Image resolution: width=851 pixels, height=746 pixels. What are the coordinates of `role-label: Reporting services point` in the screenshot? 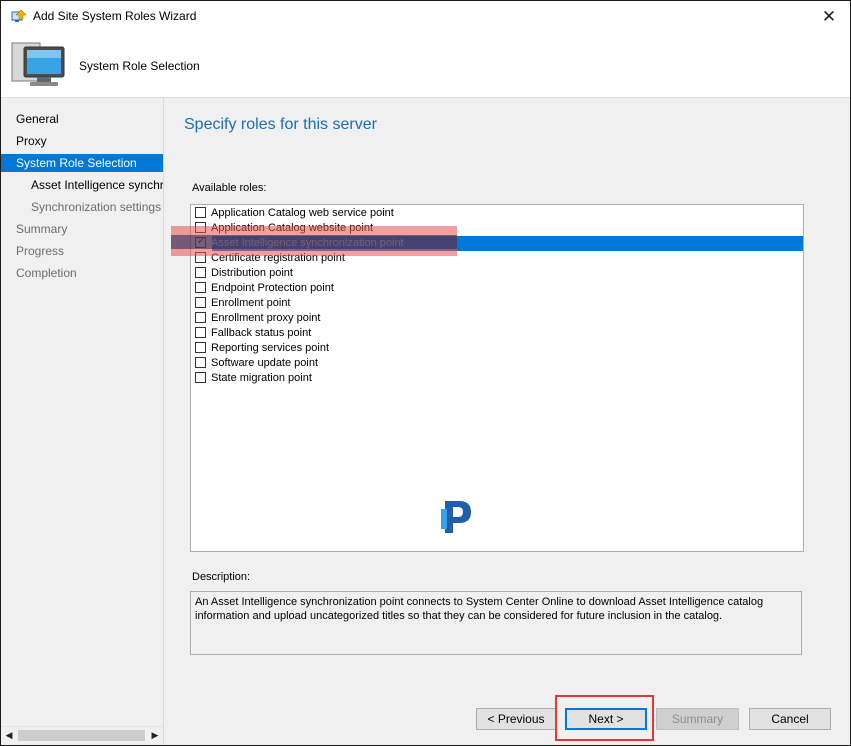 It's located at (270, 348).